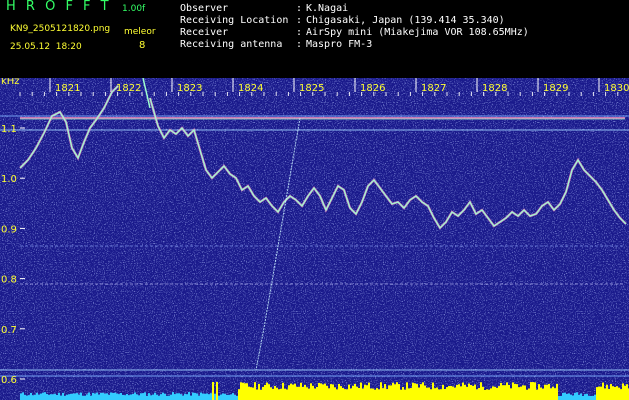  Describe the element at coordinates (231, 44) in the screenshot. I see `info-label-antenna: Receiving antenna` at that location.